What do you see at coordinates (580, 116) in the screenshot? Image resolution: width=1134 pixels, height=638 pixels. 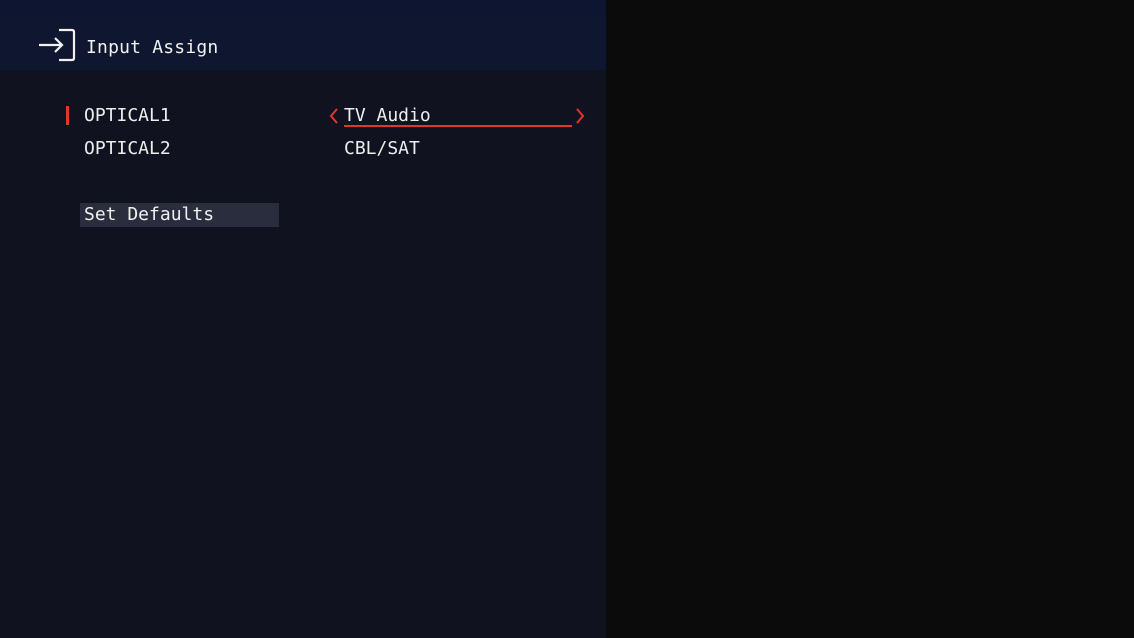 I see `chevron-right-icon` at bounding box center [580, 116].